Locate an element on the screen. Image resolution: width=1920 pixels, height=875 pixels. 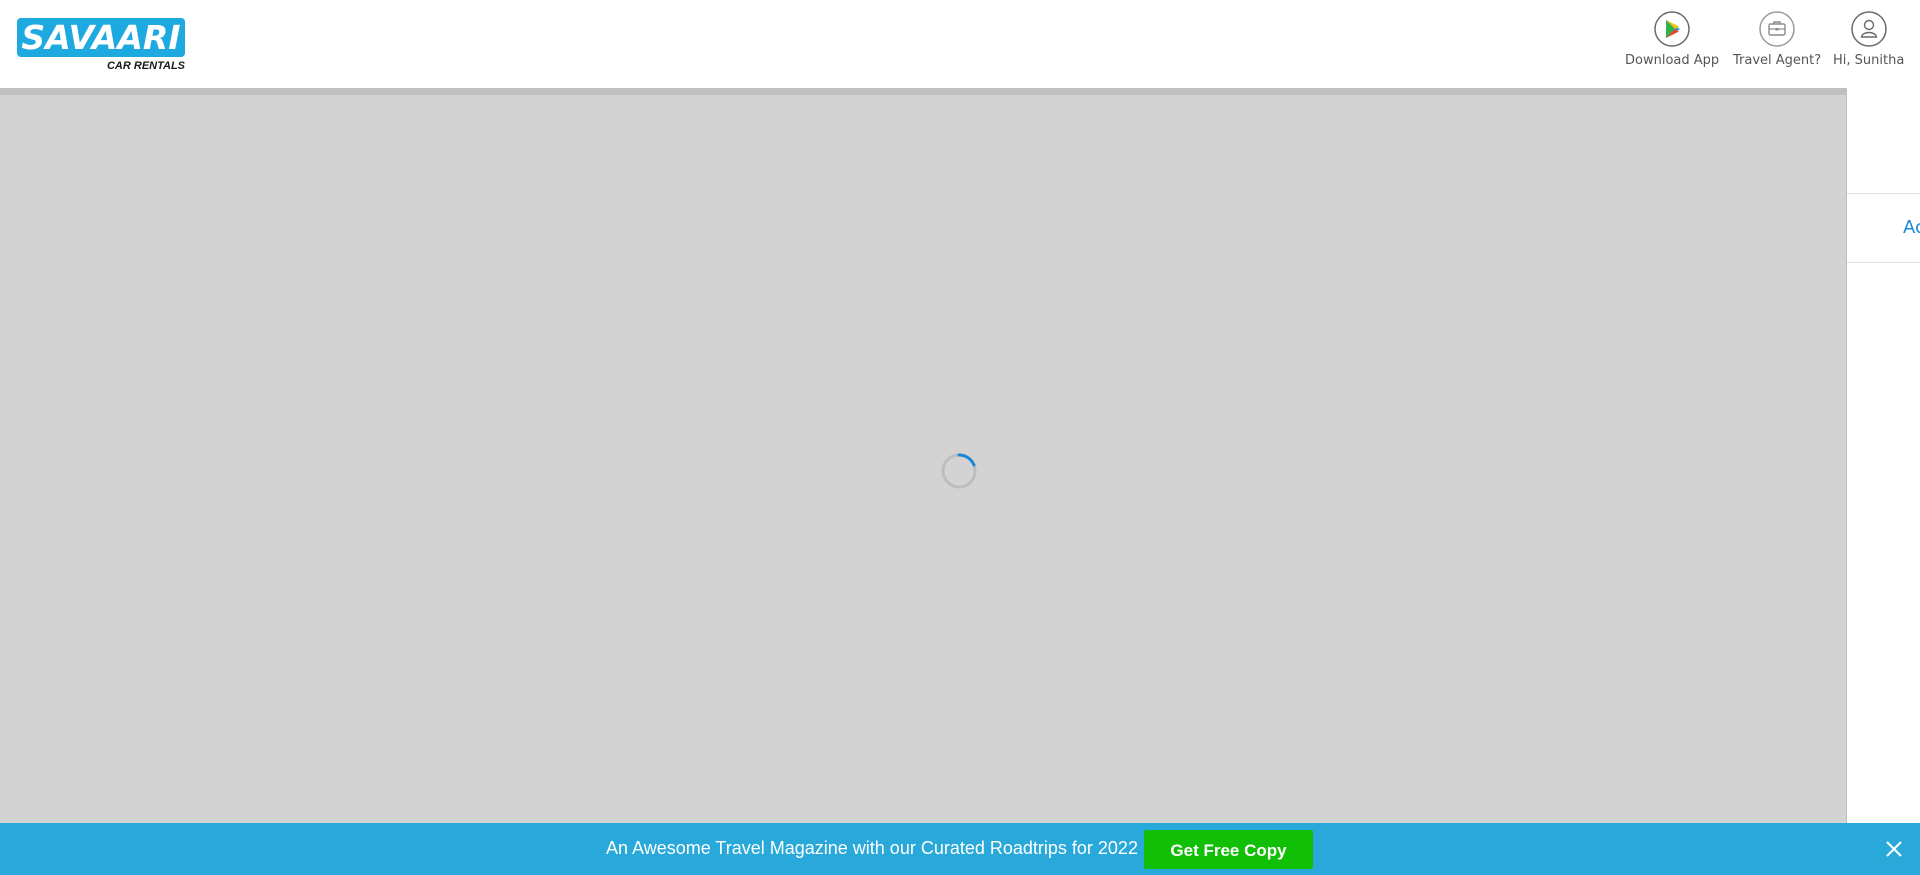
user-greeting-label: Hi, Sunitha is located at coordinates (1869, 60).